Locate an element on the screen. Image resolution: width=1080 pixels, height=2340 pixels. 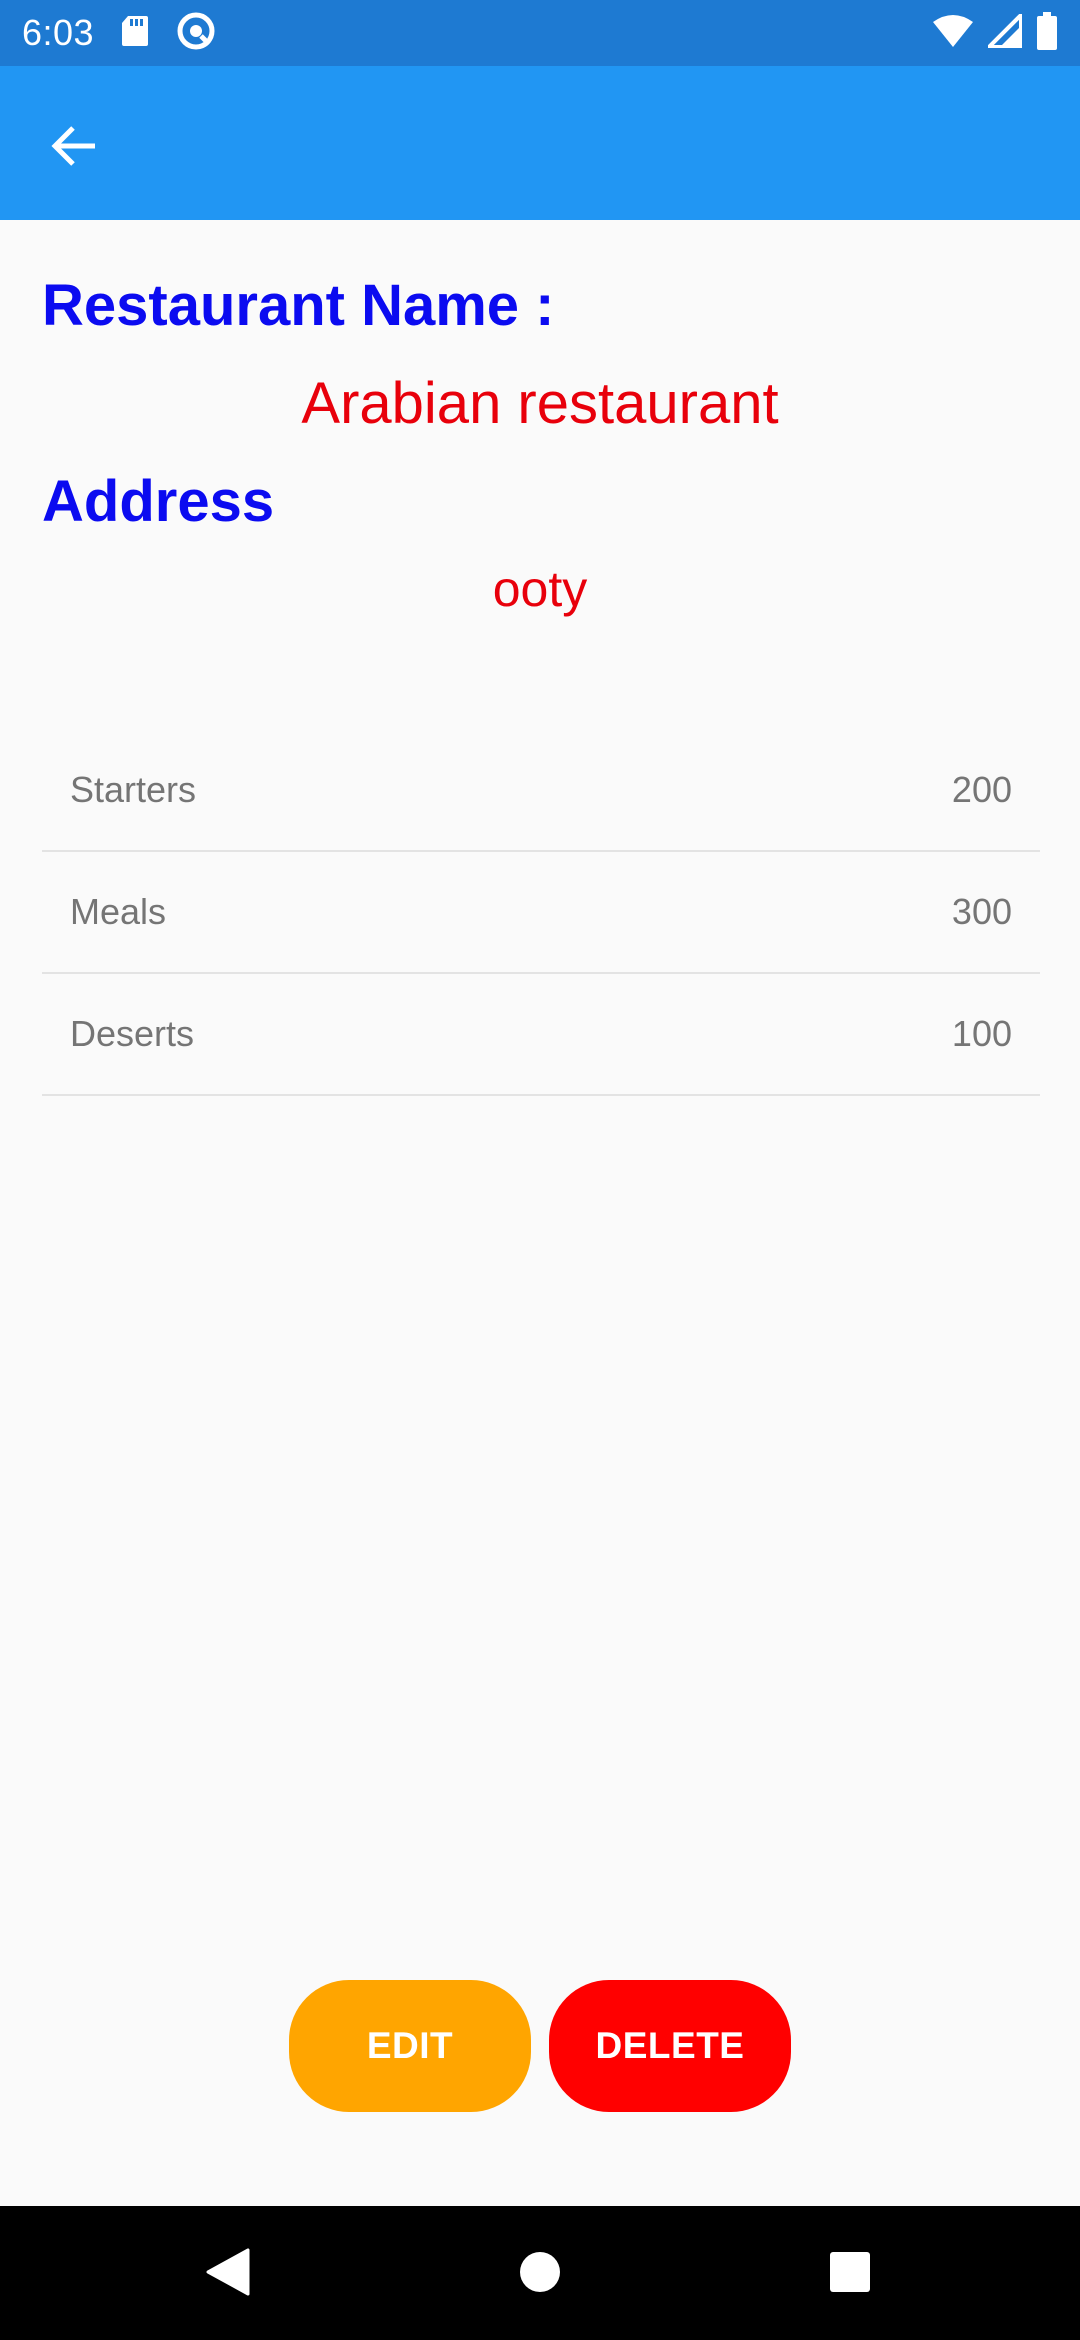
address-label: Address is located at coordinates (158, 501).